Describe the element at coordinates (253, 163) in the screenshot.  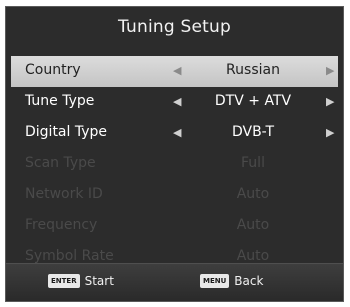
I see `setting-value: Full` at that location.